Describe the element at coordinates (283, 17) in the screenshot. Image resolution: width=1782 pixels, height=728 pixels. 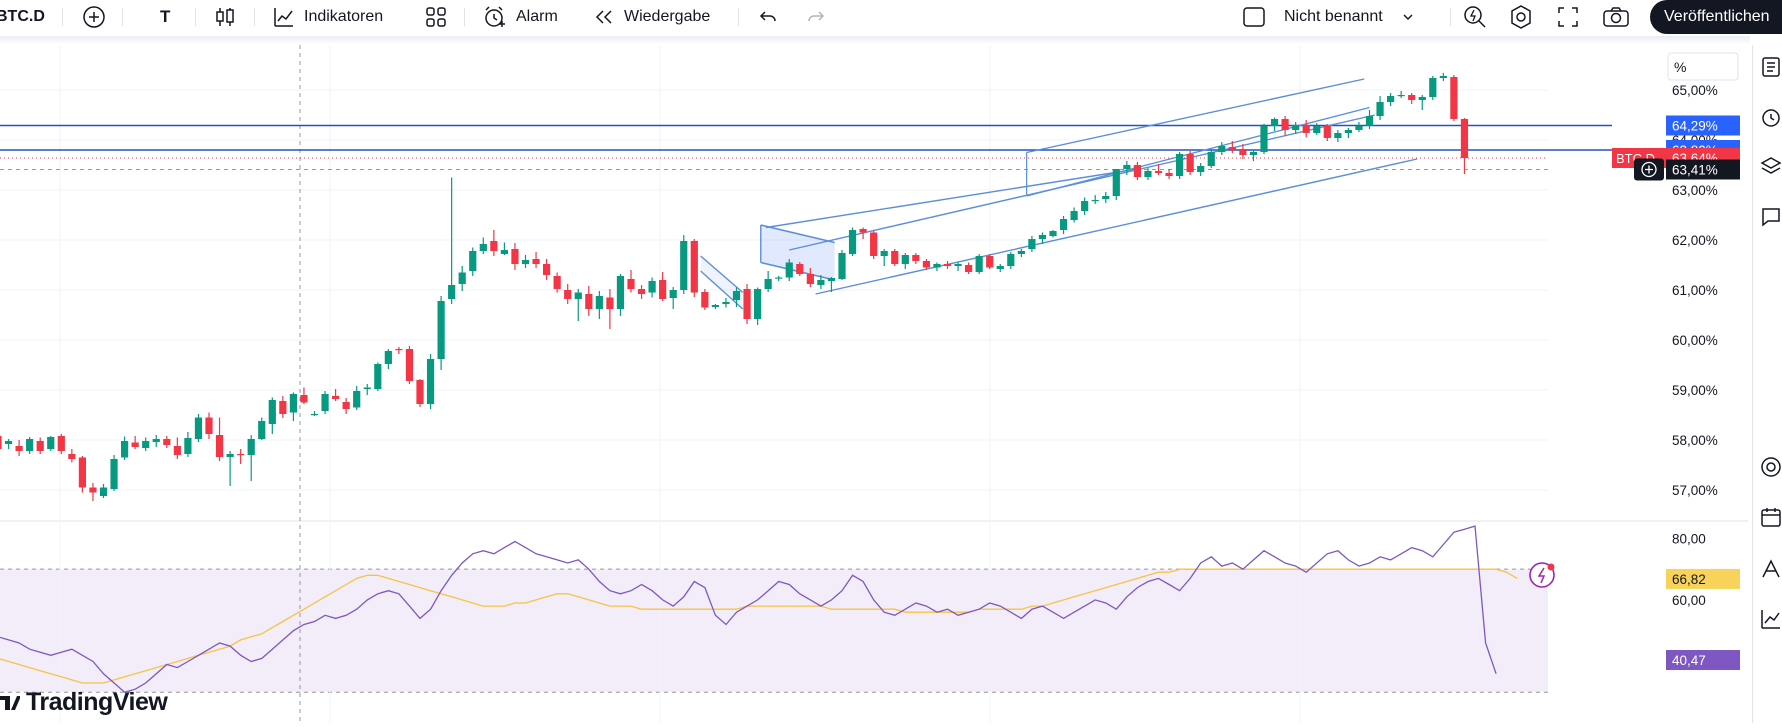
I see `indicators-icon` at that location.